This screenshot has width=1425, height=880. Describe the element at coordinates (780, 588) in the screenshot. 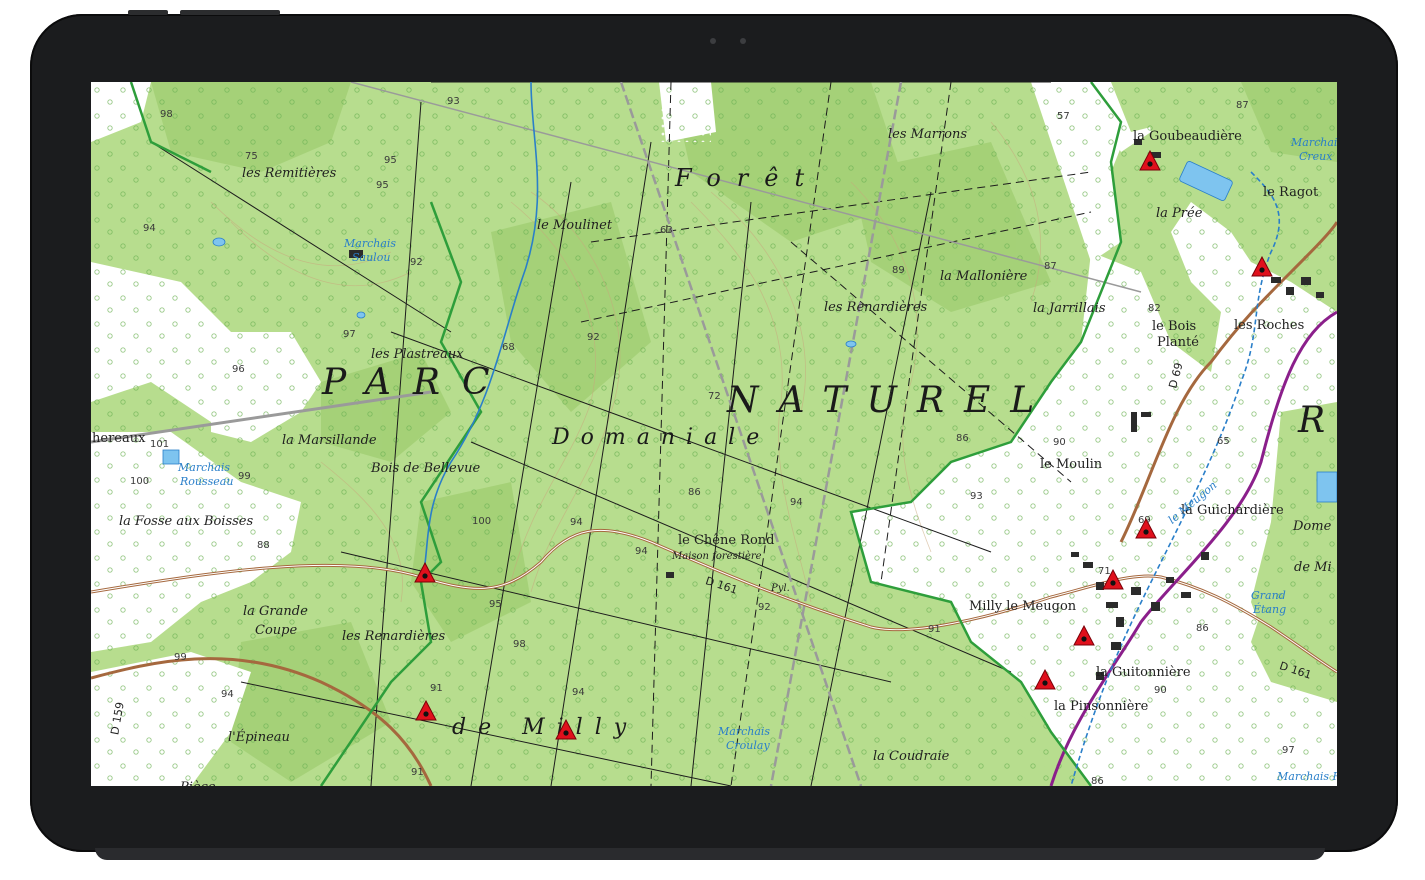

I see `place-label: Pyl.` at that location.